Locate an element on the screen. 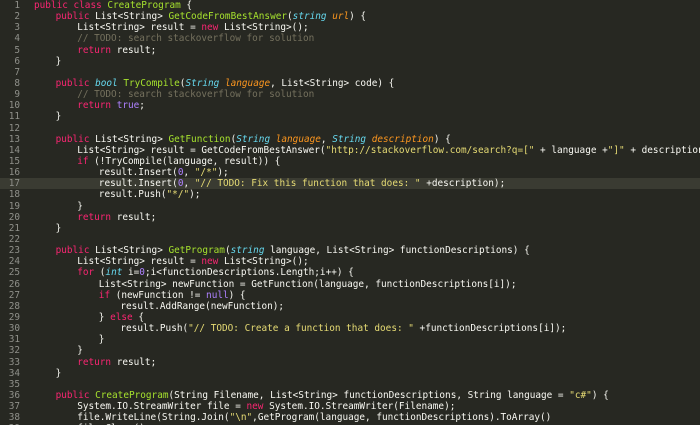 This screenshot has width=700, height=425. code-token: result.AddRange(newFunction); is located at coordinates (202, 306).